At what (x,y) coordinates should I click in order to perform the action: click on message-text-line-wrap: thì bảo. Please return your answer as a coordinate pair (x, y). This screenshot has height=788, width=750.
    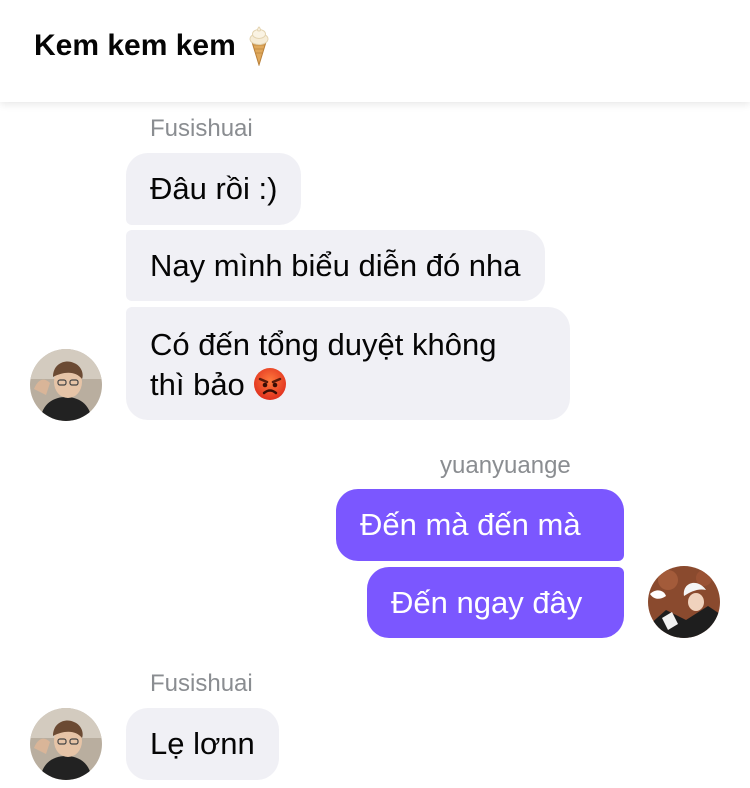
    Looking at the image, I should click on (348, 385).